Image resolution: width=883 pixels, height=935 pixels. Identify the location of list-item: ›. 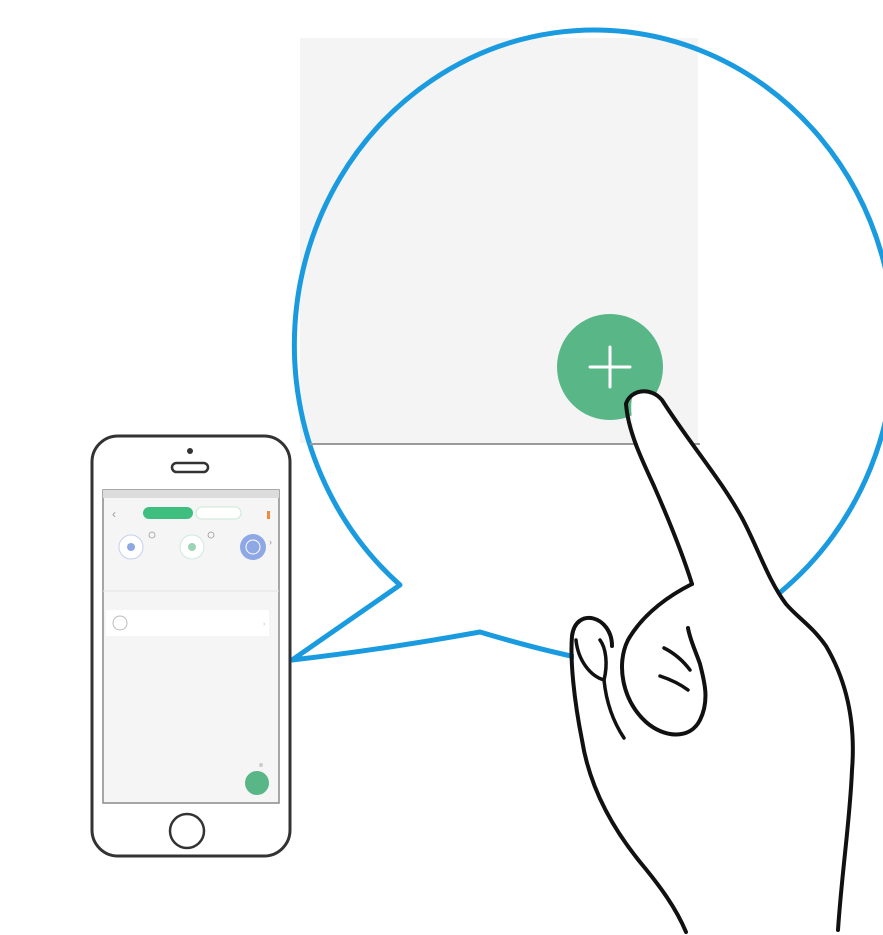
(187, 623).